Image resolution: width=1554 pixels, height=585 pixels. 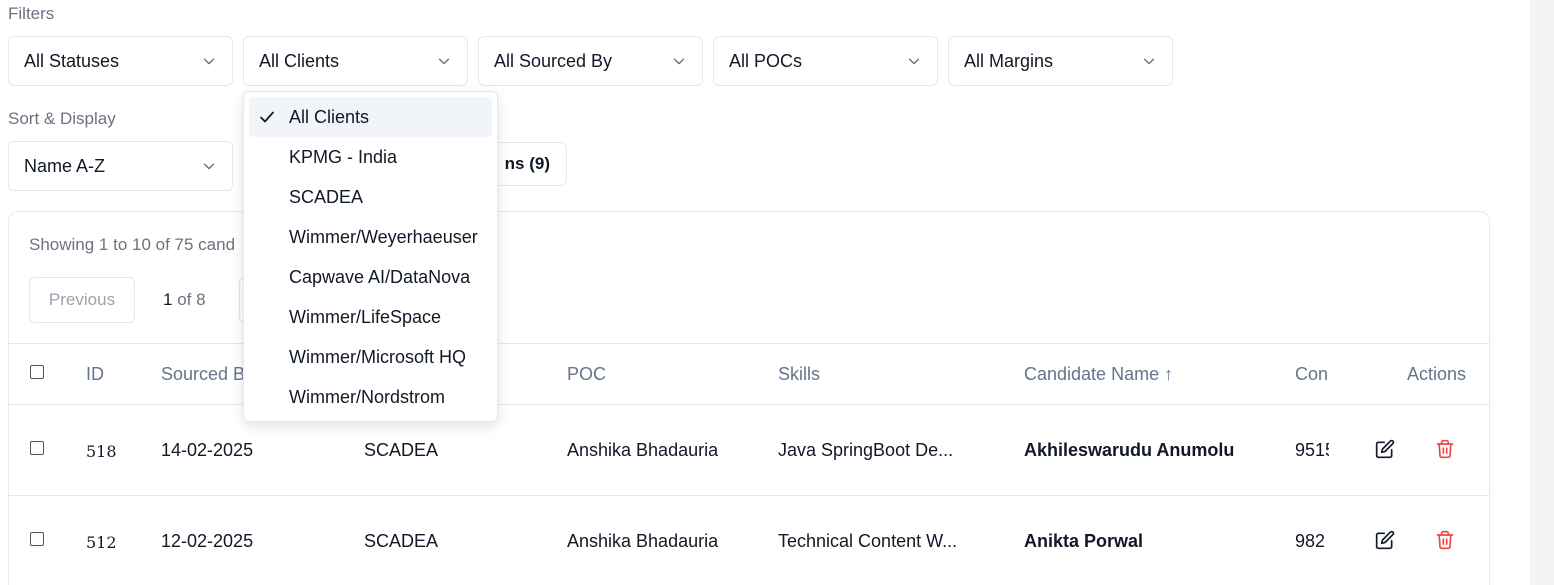 I want to click on sourced-by-filter-value: All Sourced By, so click(x=553, y=60).